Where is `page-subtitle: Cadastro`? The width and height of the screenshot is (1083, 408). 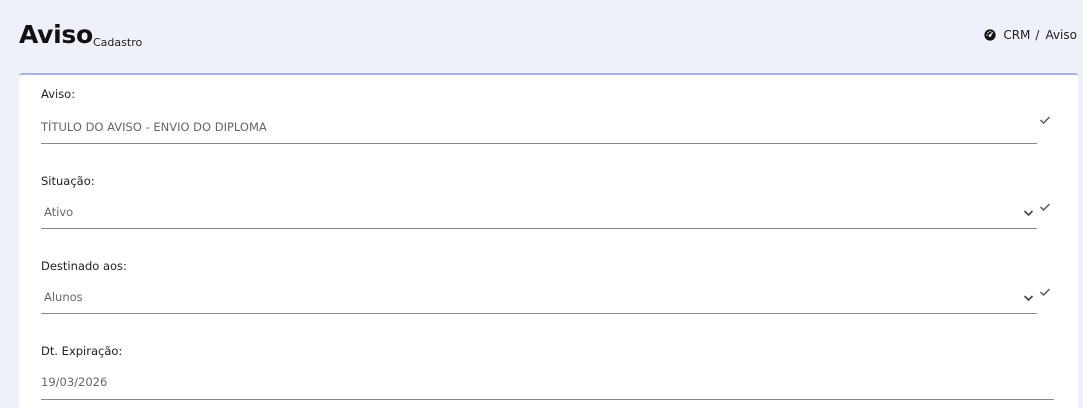 page-subtitle: Cadastro is located at coordinates (118, 42).